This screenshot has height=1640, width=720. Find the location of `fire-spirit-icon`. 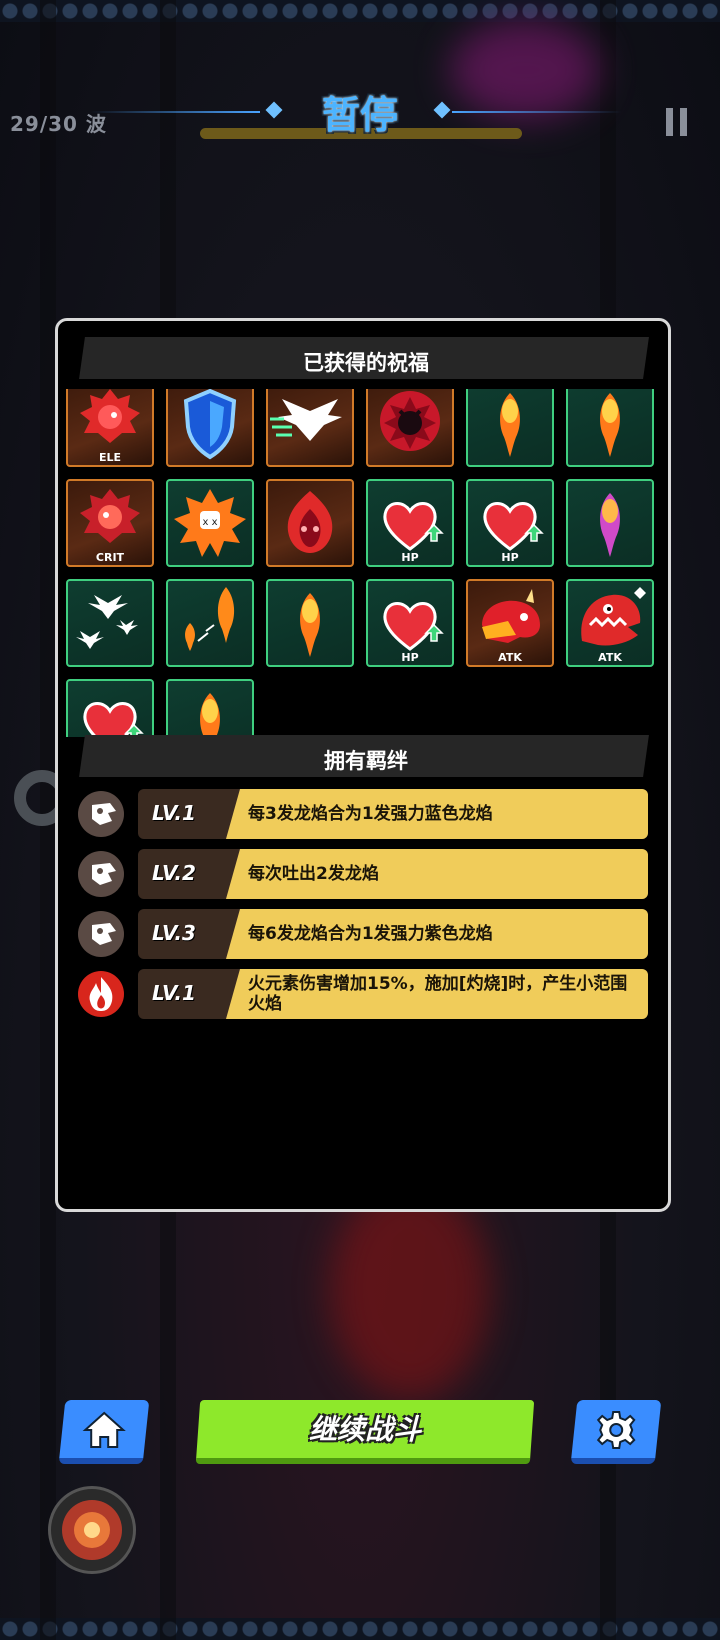

fire-spirit-icon is located at coordinates (310, 522).